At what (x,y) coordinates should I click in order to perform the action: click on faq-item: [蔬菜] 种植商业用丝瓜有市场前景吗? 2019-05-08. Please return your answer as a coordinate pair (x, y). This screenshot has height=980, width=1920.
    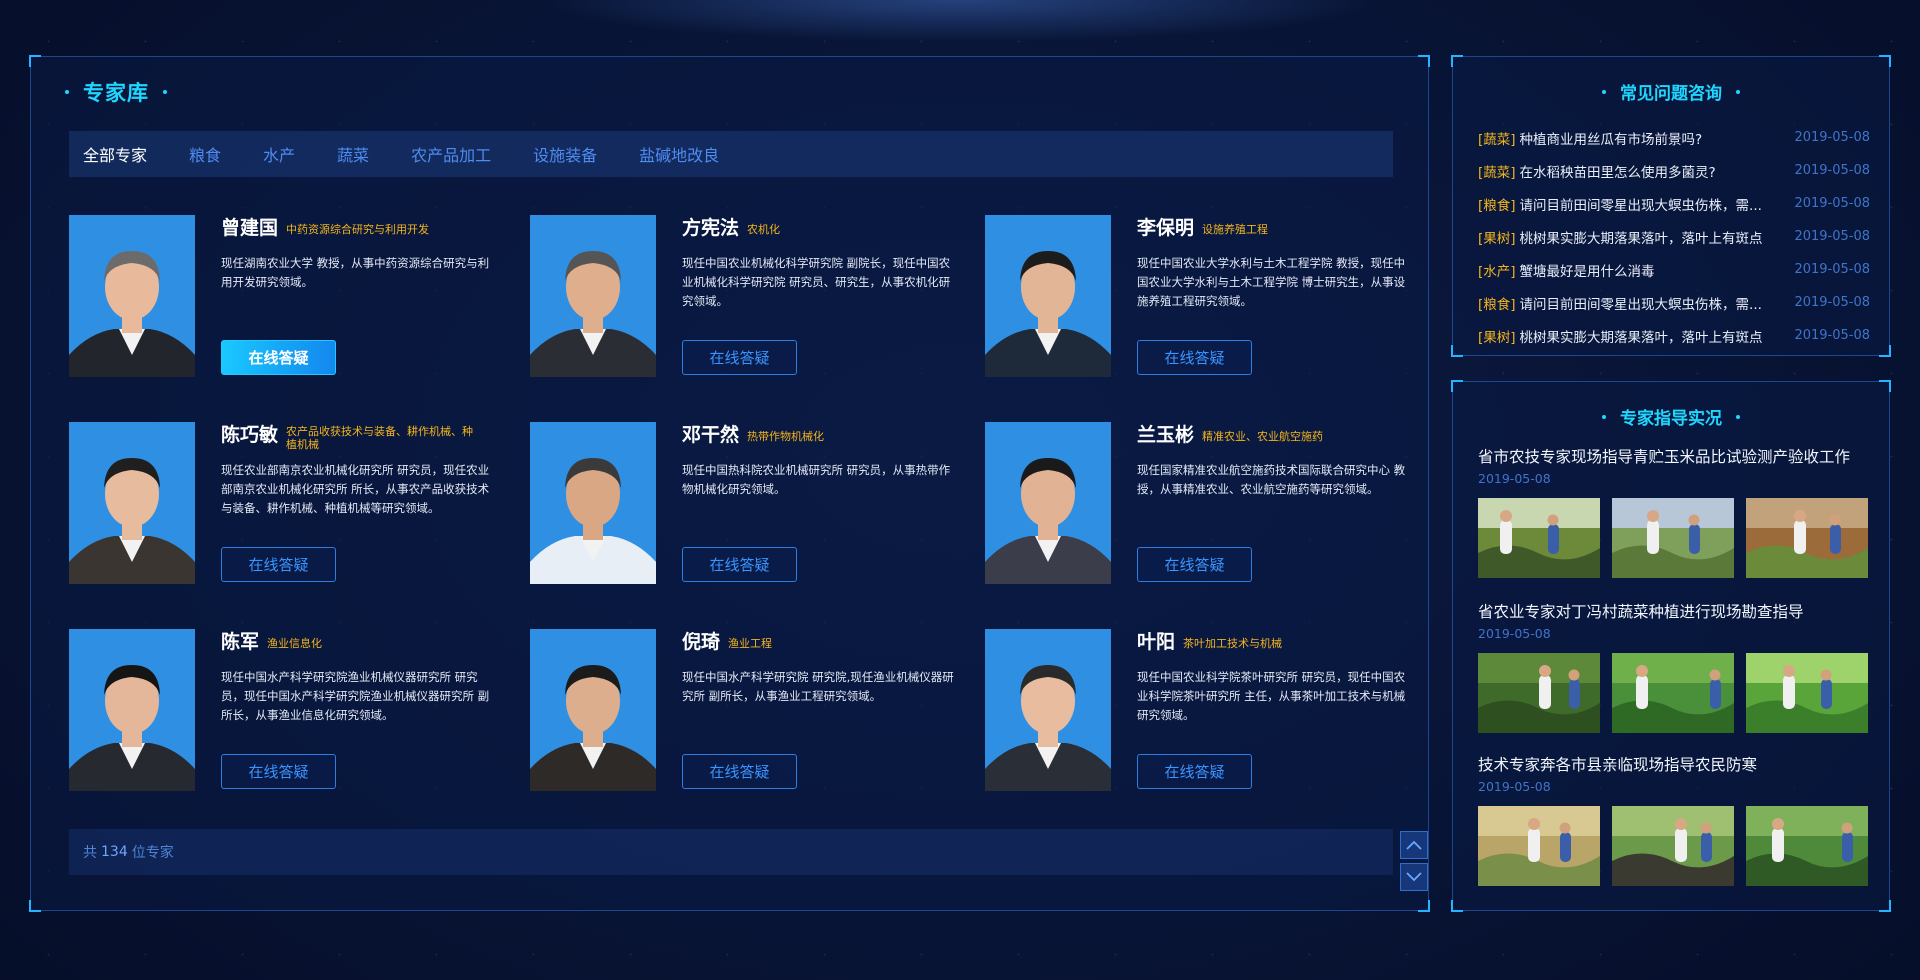
    Looking at the image, I should click on (1674, 137).